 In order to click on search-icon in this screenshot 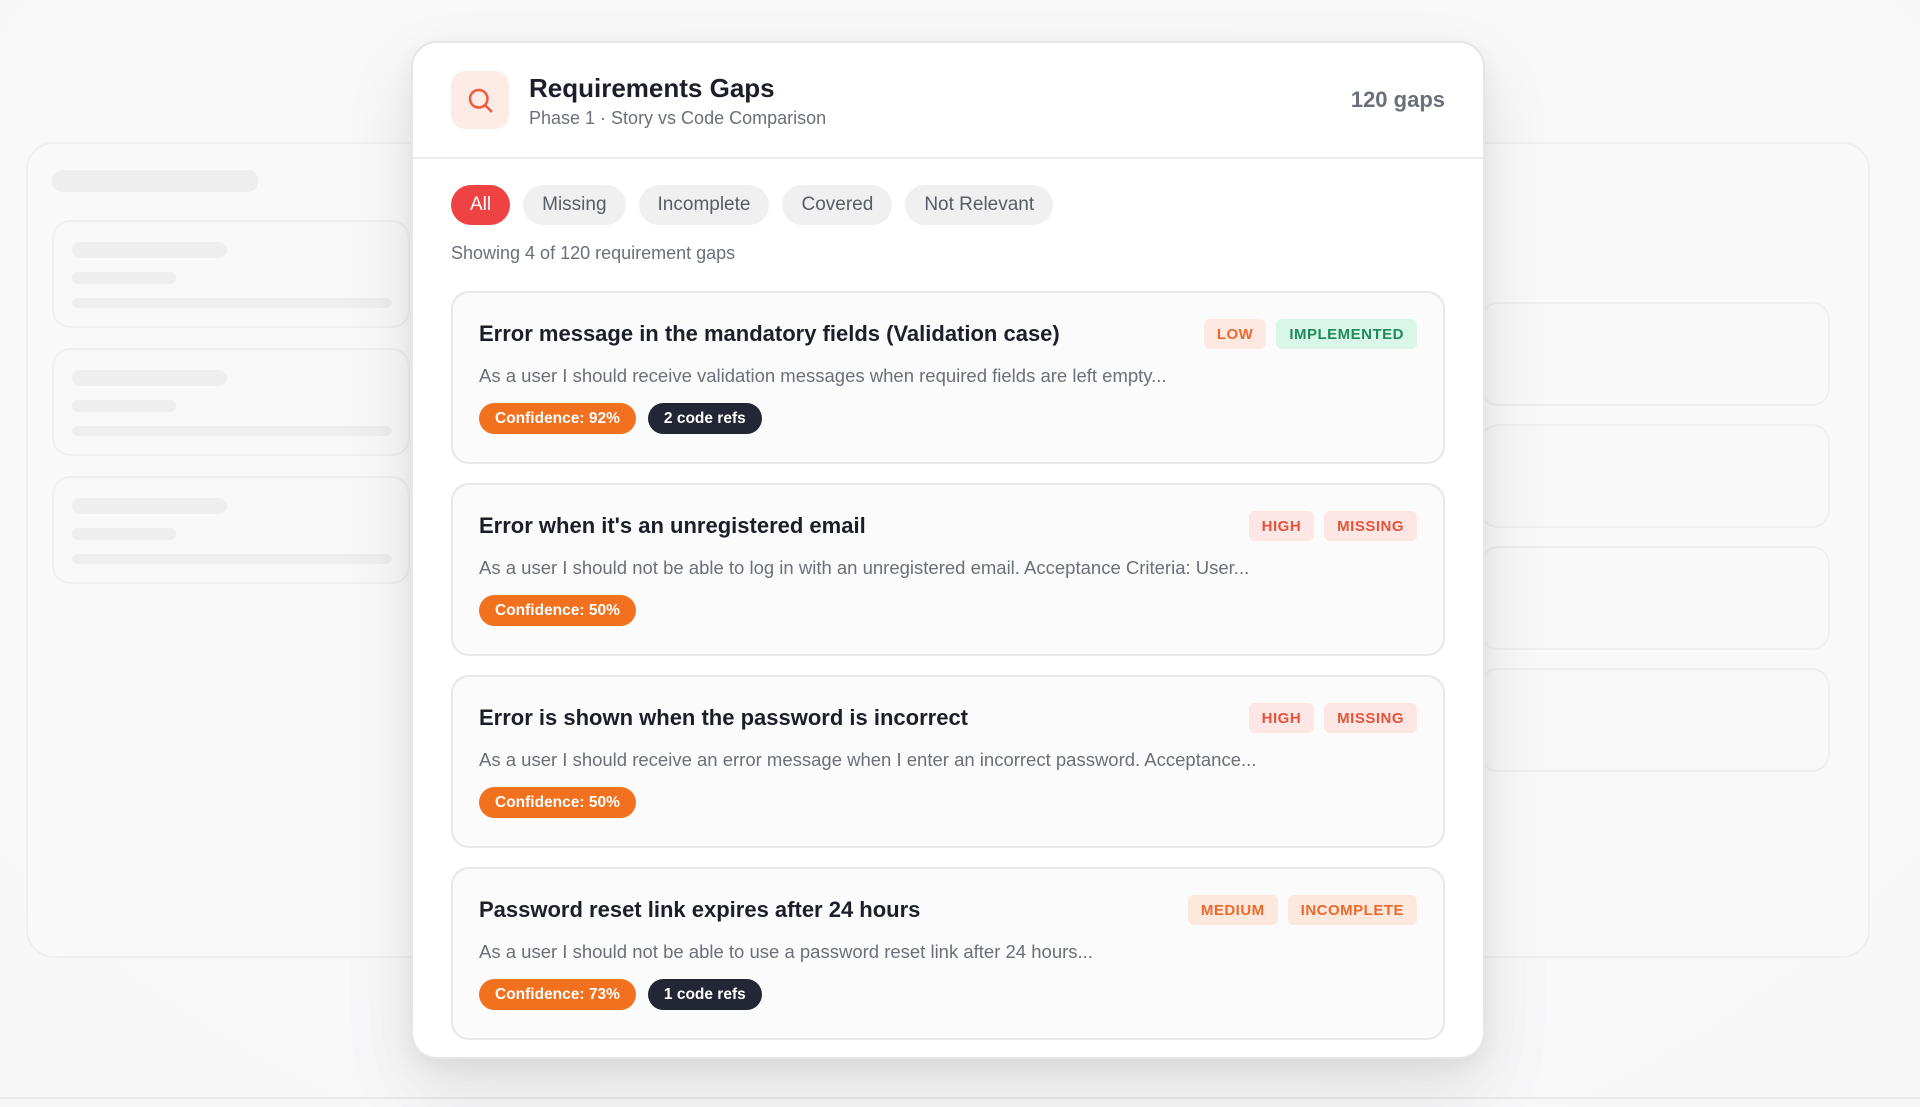, I will do `click(480, 100)`.